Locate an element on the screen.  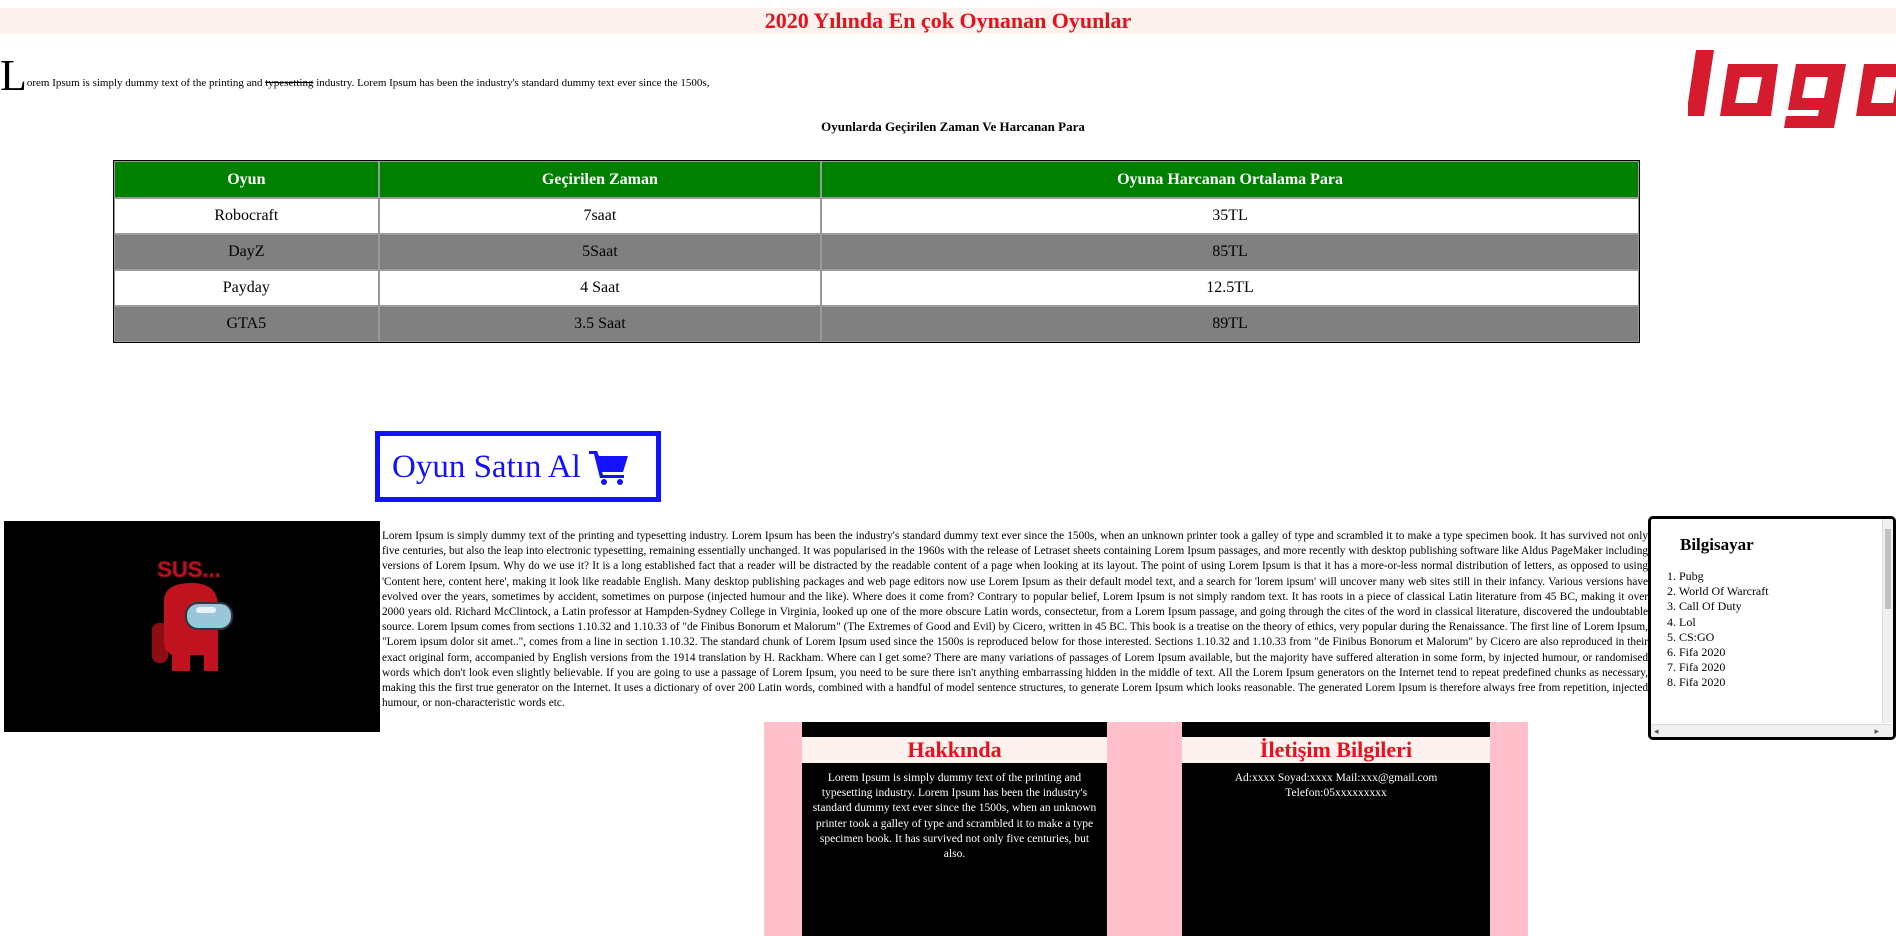
cell-game: DayZ is located at coordinates (246, 252).